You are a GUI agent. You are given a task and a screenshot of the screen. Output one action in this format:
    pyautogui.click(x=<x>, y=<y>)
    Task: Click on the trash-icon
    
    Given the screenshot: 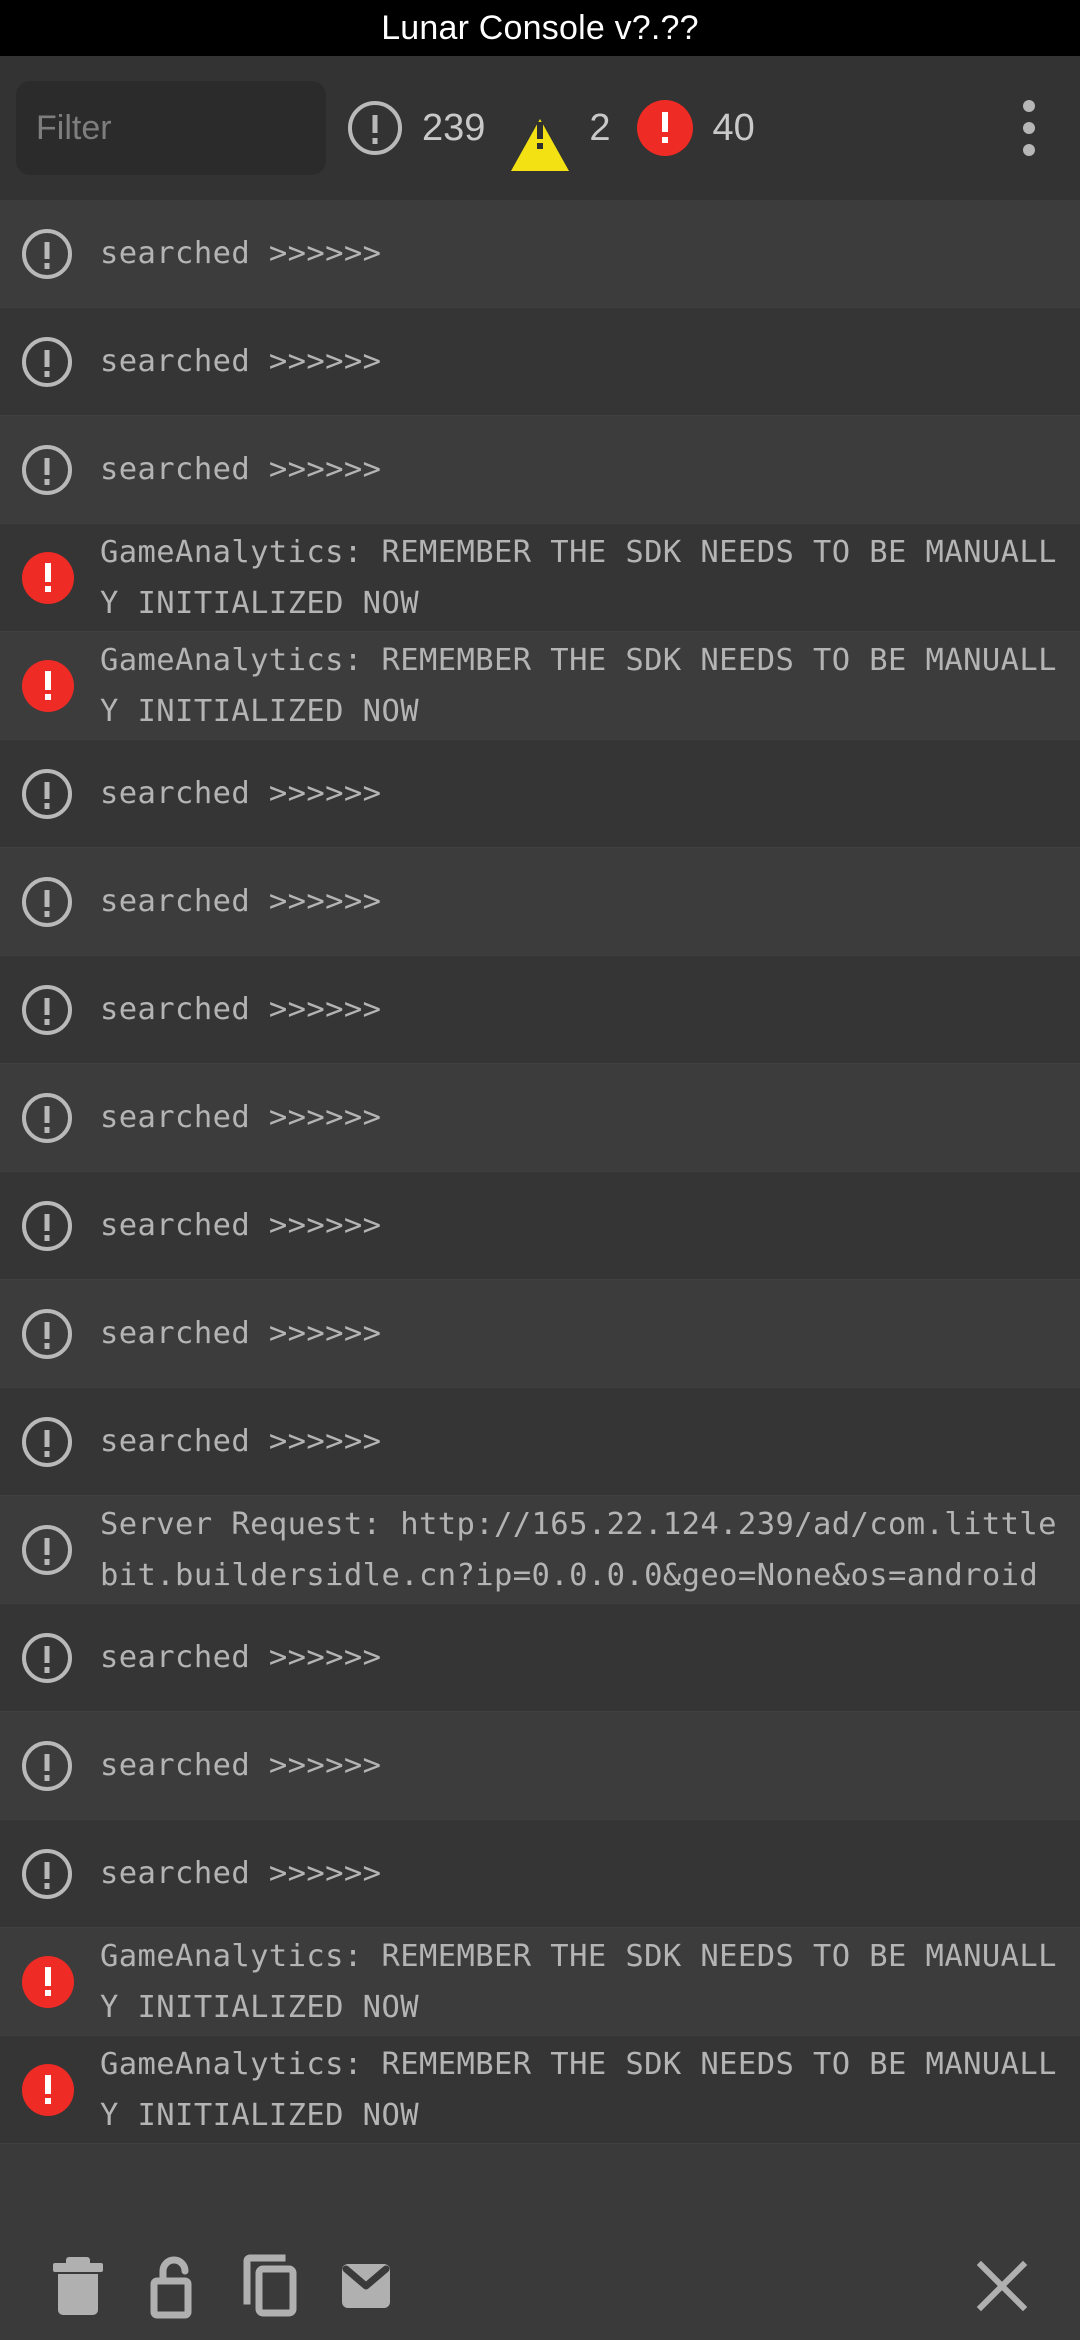 What is the action you would take?
    pyautogui.click(x=78, y=2286)
    